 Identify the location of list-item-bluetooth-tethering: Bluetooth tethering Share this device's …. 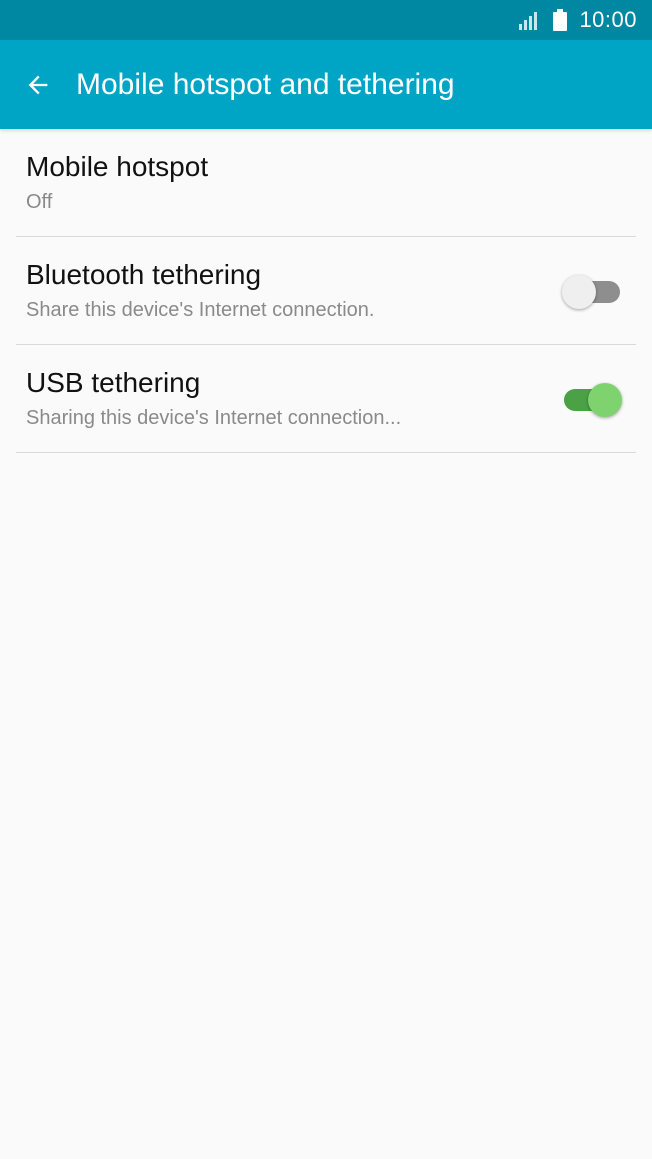
(326, 291).